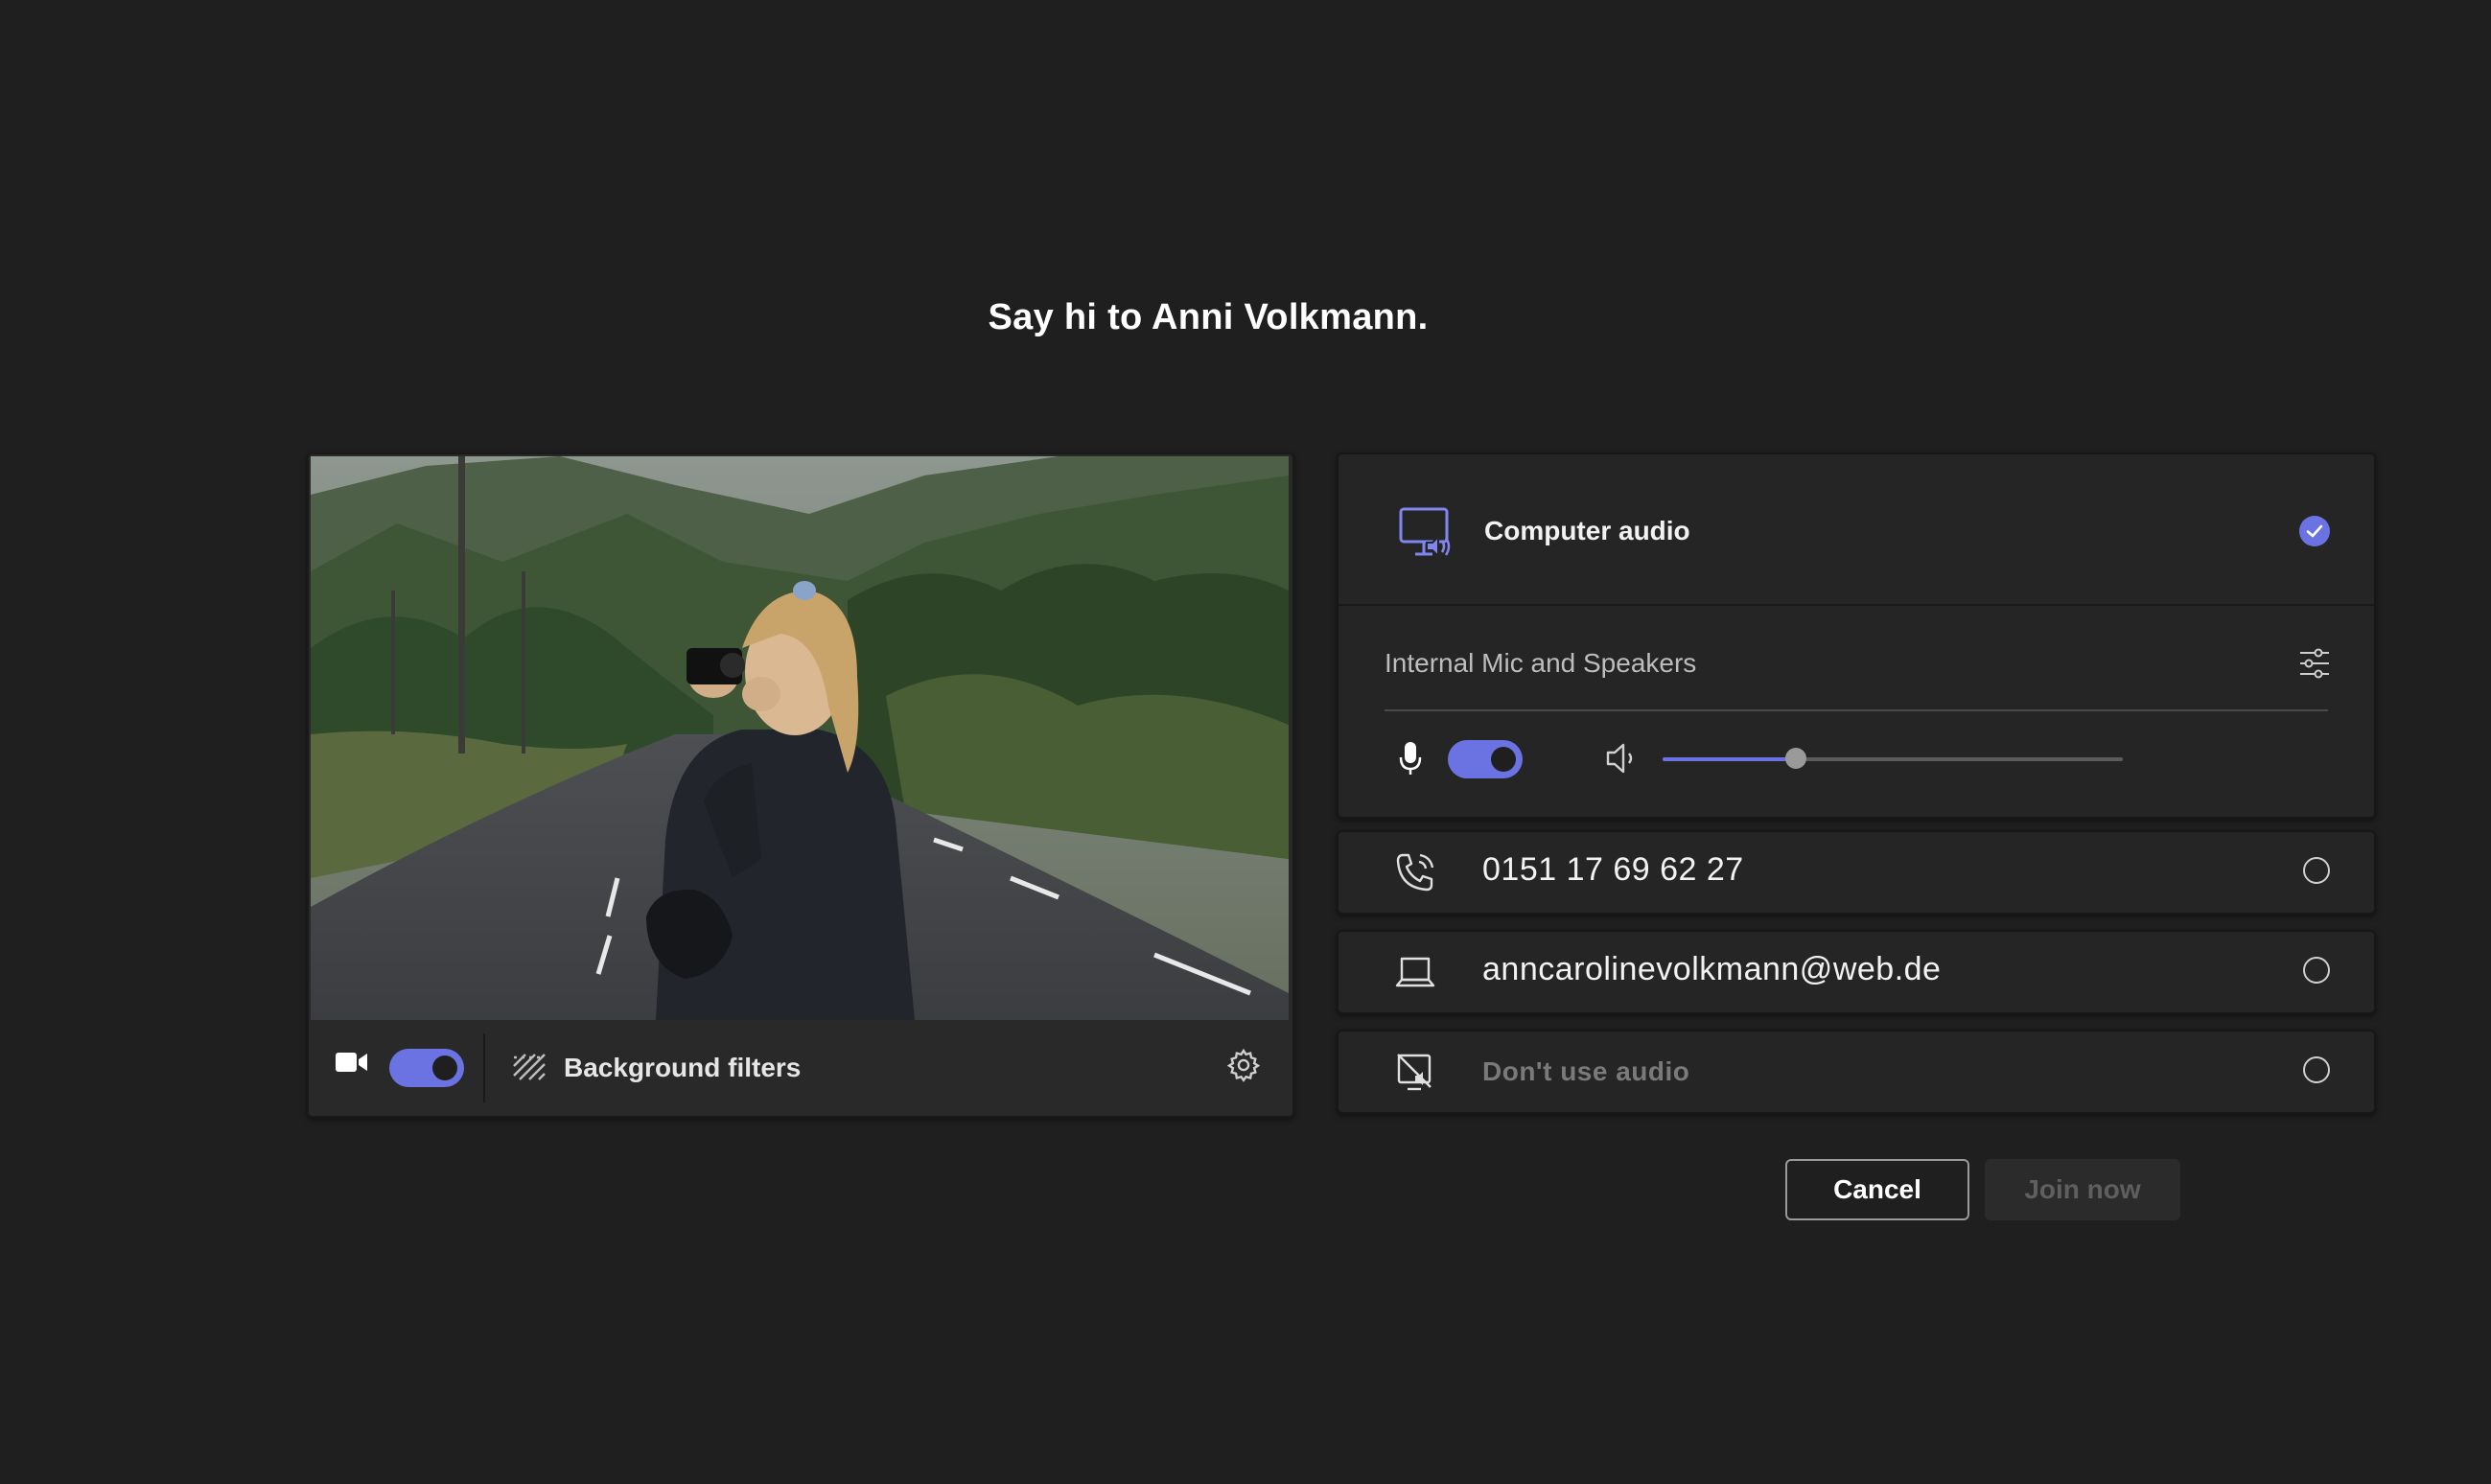 Image resolution: width=2491 pixels, height=1484 pixels. What do you see at coordinates (1613, 869) in the screenshot?
I see `phone-number-label: 0151 17 69 62 27` at bounding box center [1613, 869].